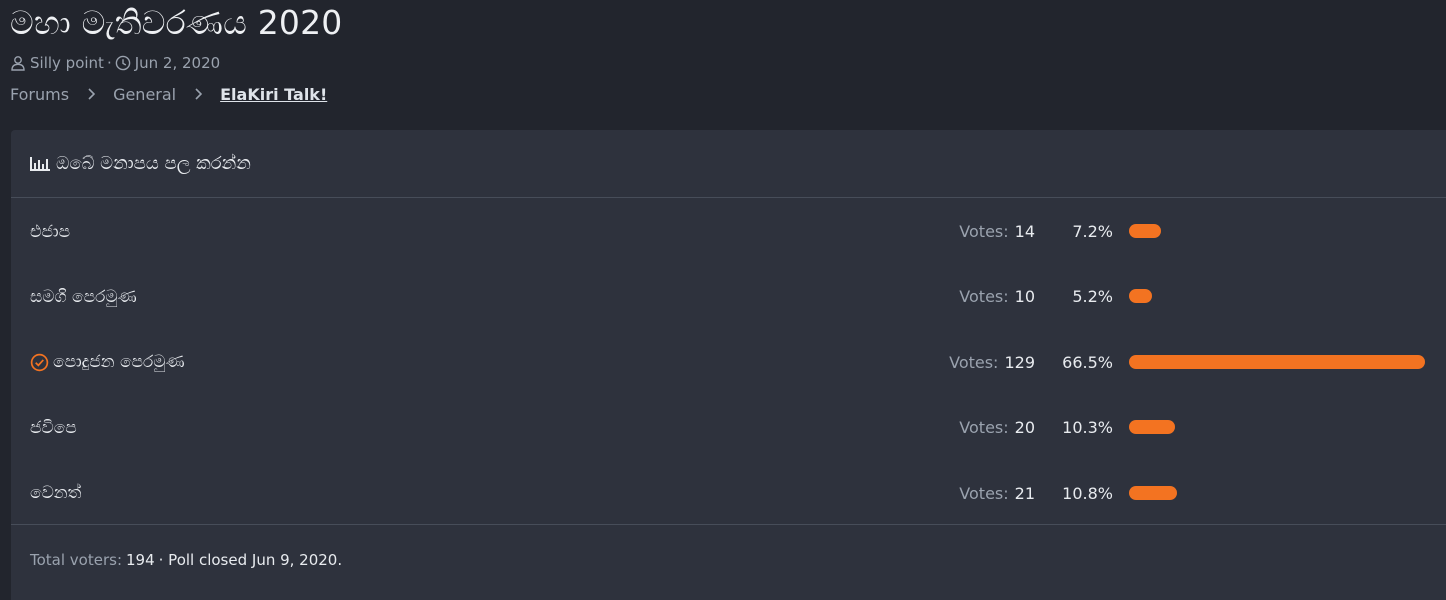 The height and width of the screenshot is (600, 1446). I want to click on breadcrumb: Forums General ElaKiri Talk!, so click(168, 94).